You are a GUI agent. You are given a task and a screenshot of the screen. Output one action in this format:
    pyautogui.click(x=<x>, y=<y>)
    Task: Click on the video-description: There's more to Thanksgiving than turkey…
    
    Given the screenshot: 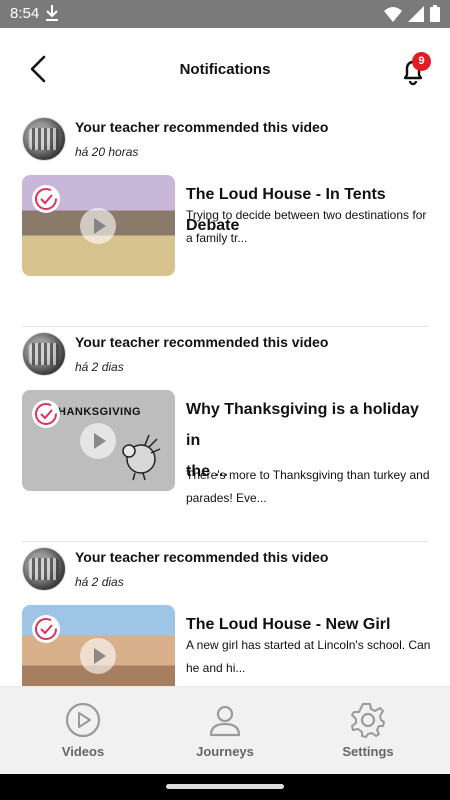 What is the action you would take?
    pyautogui.click(x=308, y=486)
    